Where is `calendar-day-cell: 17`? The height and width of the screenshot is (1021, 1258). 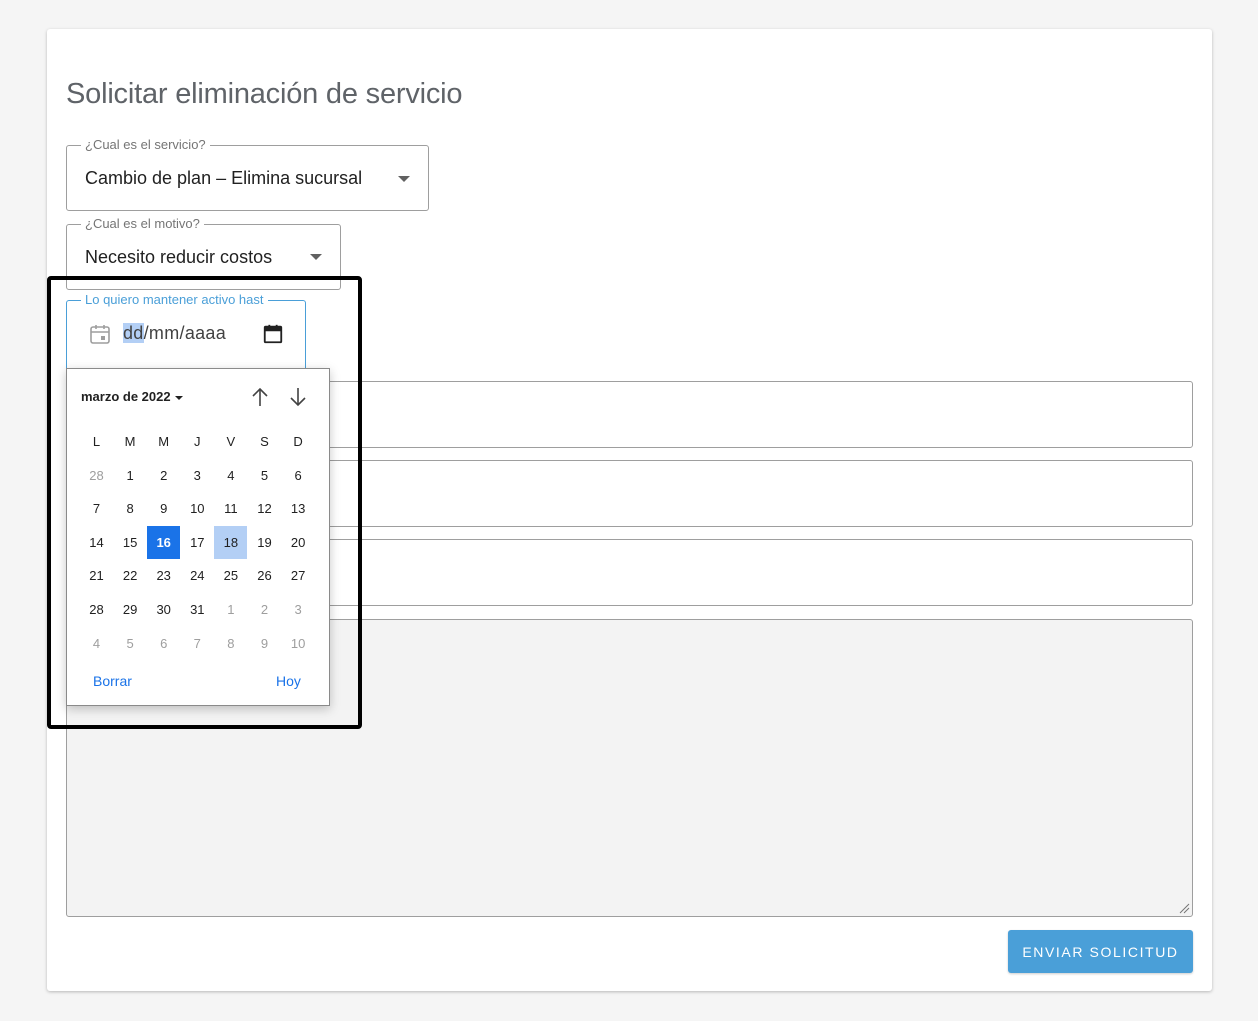 calendar-day-cell: 17 is located at coordinates (197, 542).